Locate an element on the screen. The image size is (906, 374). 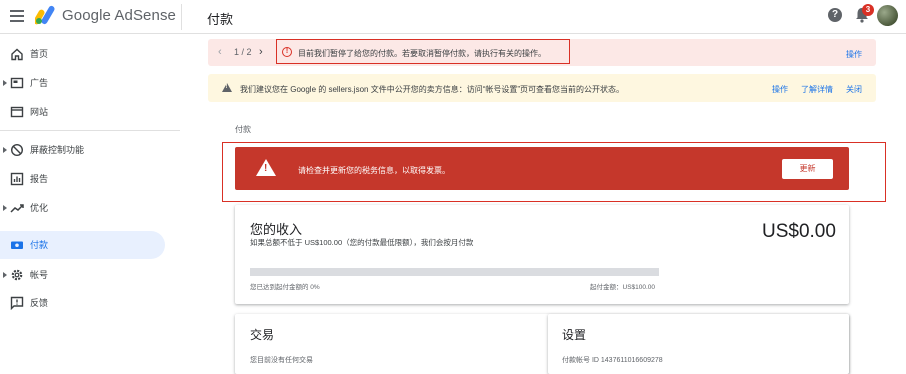
sites-icon is located at coordinates (17, 112).